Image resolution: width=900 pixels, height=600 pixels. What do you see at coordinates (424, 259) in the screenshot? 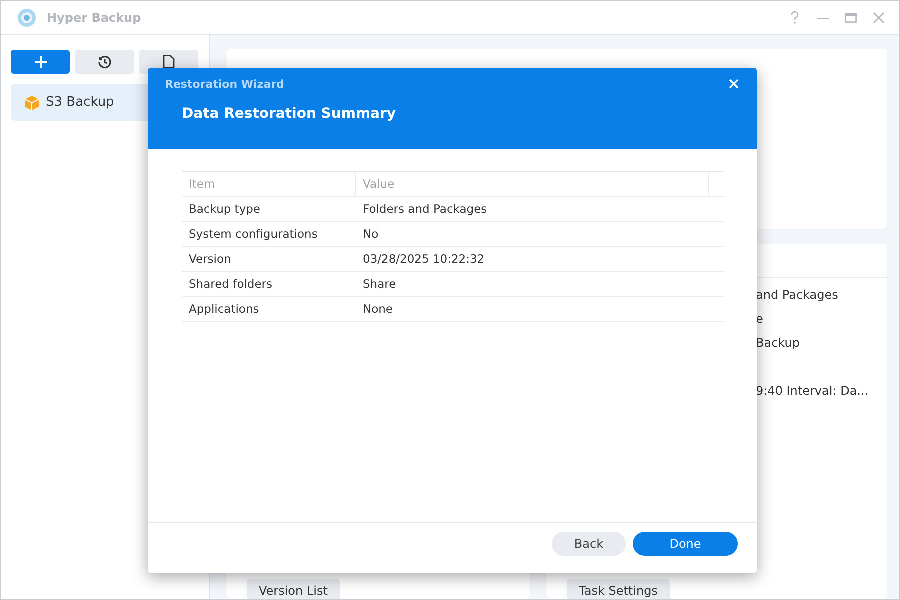
I see `table-cell-text: 03/28/2025 10:22:32` at bounding box center [424, 259].